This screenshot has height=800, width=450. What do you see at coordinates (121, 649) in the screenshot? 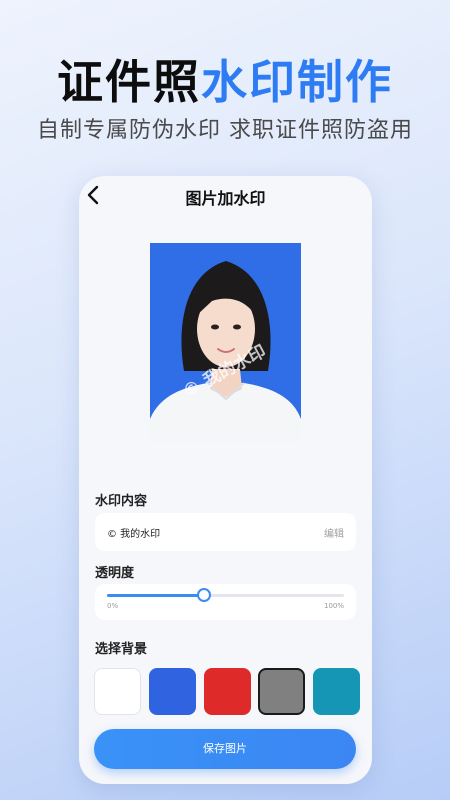
I see `background-label: 选择背景` at bounding box center [121, 649].